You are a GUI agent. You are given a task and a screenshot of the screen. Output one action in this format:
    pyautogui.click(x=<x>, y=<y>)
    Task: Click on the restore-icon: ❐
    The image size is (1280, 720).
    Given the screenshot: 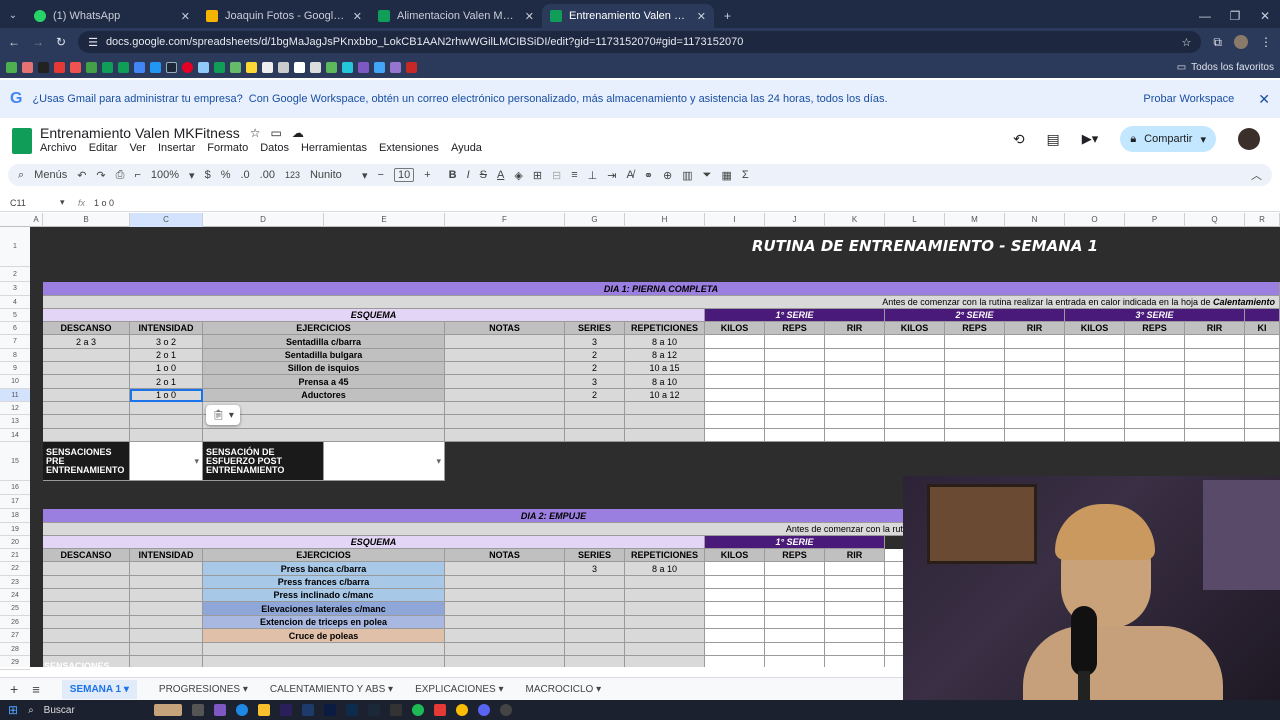 What is the action you would take?
    pyautogui.click(x=1235, y=16)
    